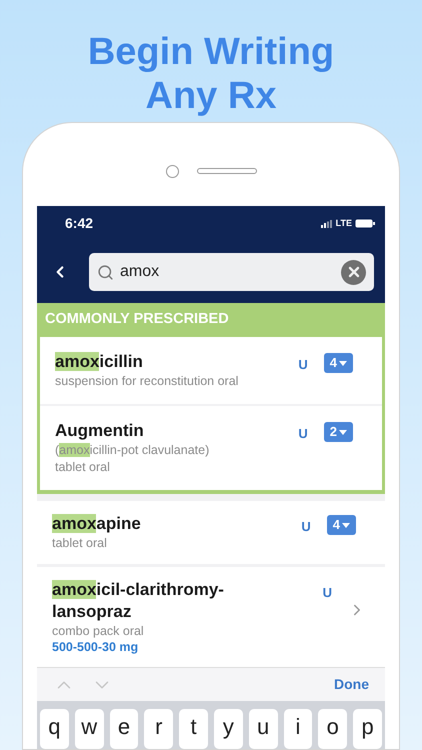 The height and width of the screenshot is (750, 422). I want to click on keyboard-key: e, so click(124, 729).